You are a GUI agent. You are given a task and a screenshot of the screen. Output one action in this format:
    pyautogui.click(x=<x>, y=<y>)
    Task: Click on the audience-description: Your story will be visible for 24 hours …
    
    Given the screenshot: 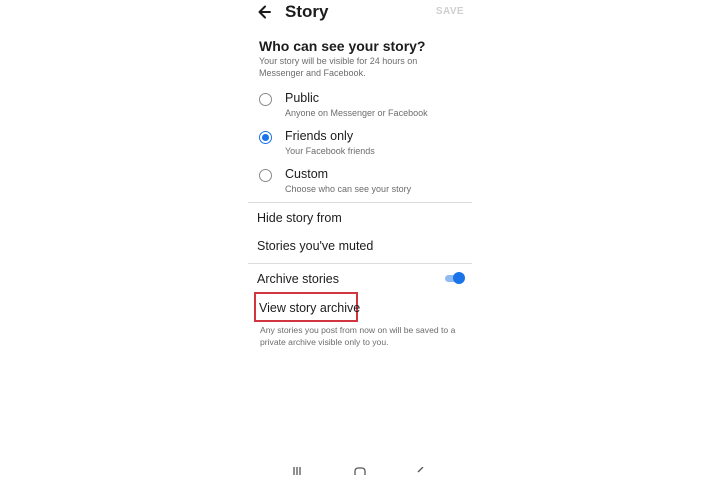 What is the action you would take?
    pyautogui.click(x=338, y=67)
    